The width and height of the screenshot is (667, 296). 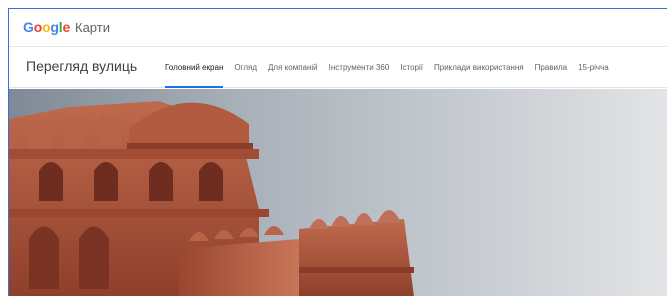 What do you see at coordinates (593, 68) in the screenshot?
I see `tab-anniversary: 15-річча` at bounding box center [593, 68].